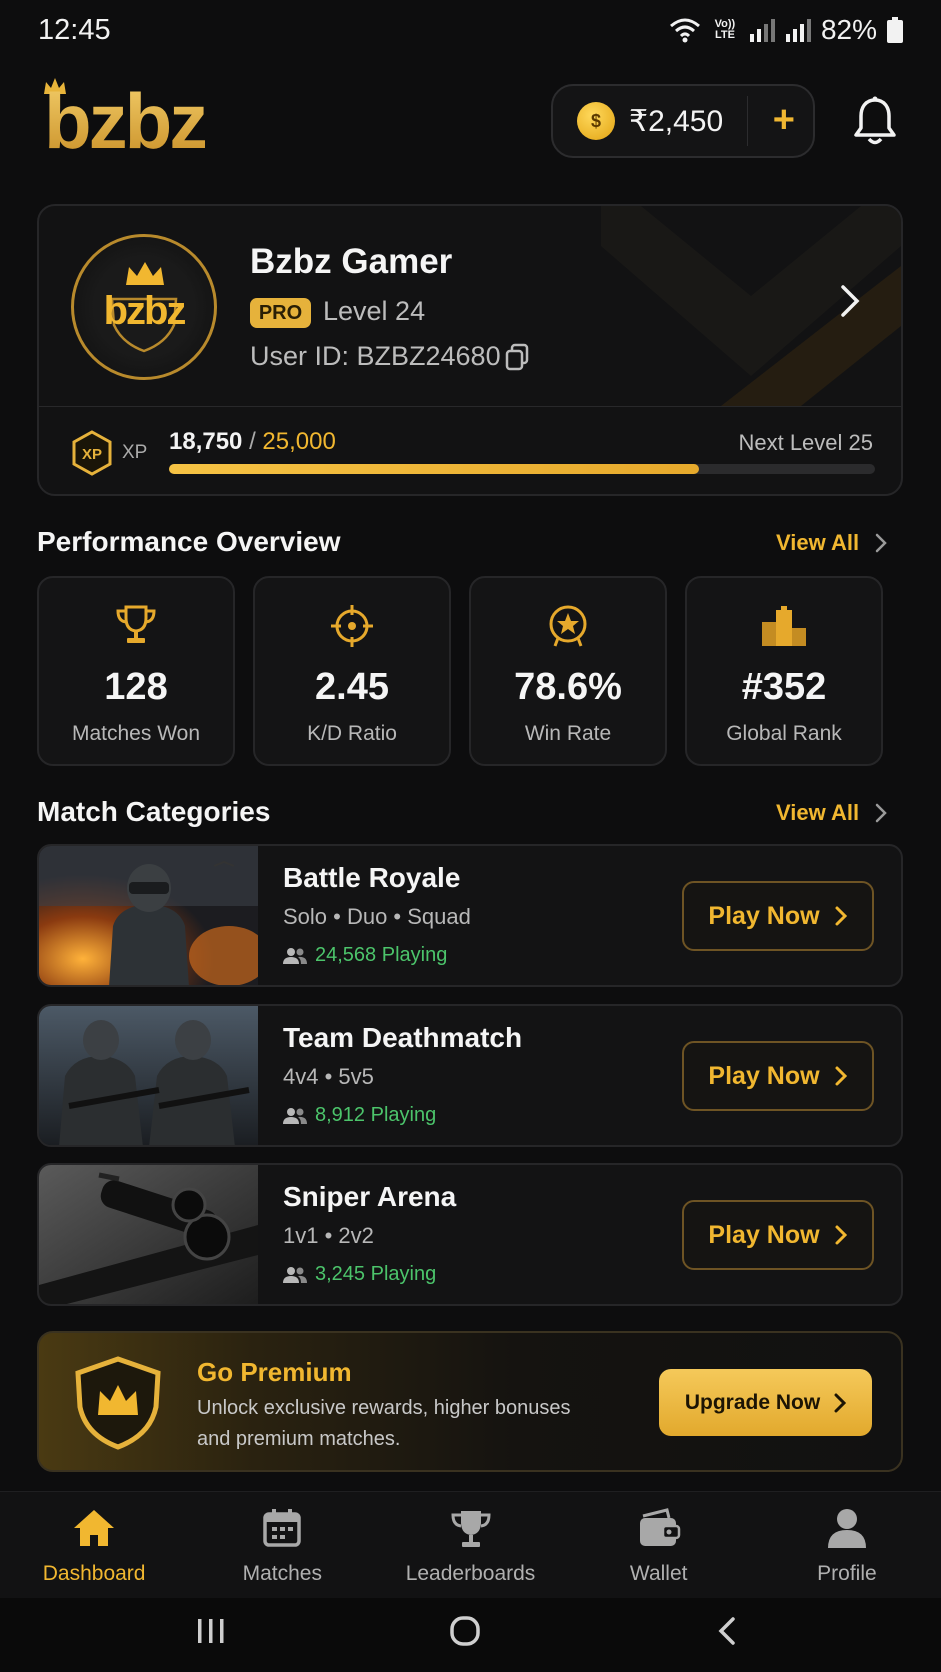  I want to click on nav-item-leaderboards: Leaderboards, so click(470, 1545).